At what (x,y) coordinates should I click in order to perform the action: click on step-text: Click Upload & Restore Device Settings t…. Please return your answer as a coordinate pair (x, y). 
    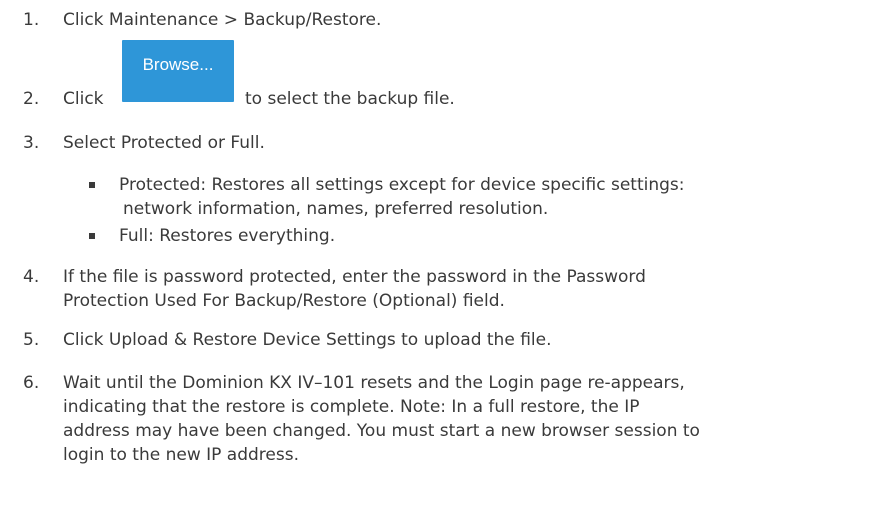
    Looking at the image, I should click on (307, 340).